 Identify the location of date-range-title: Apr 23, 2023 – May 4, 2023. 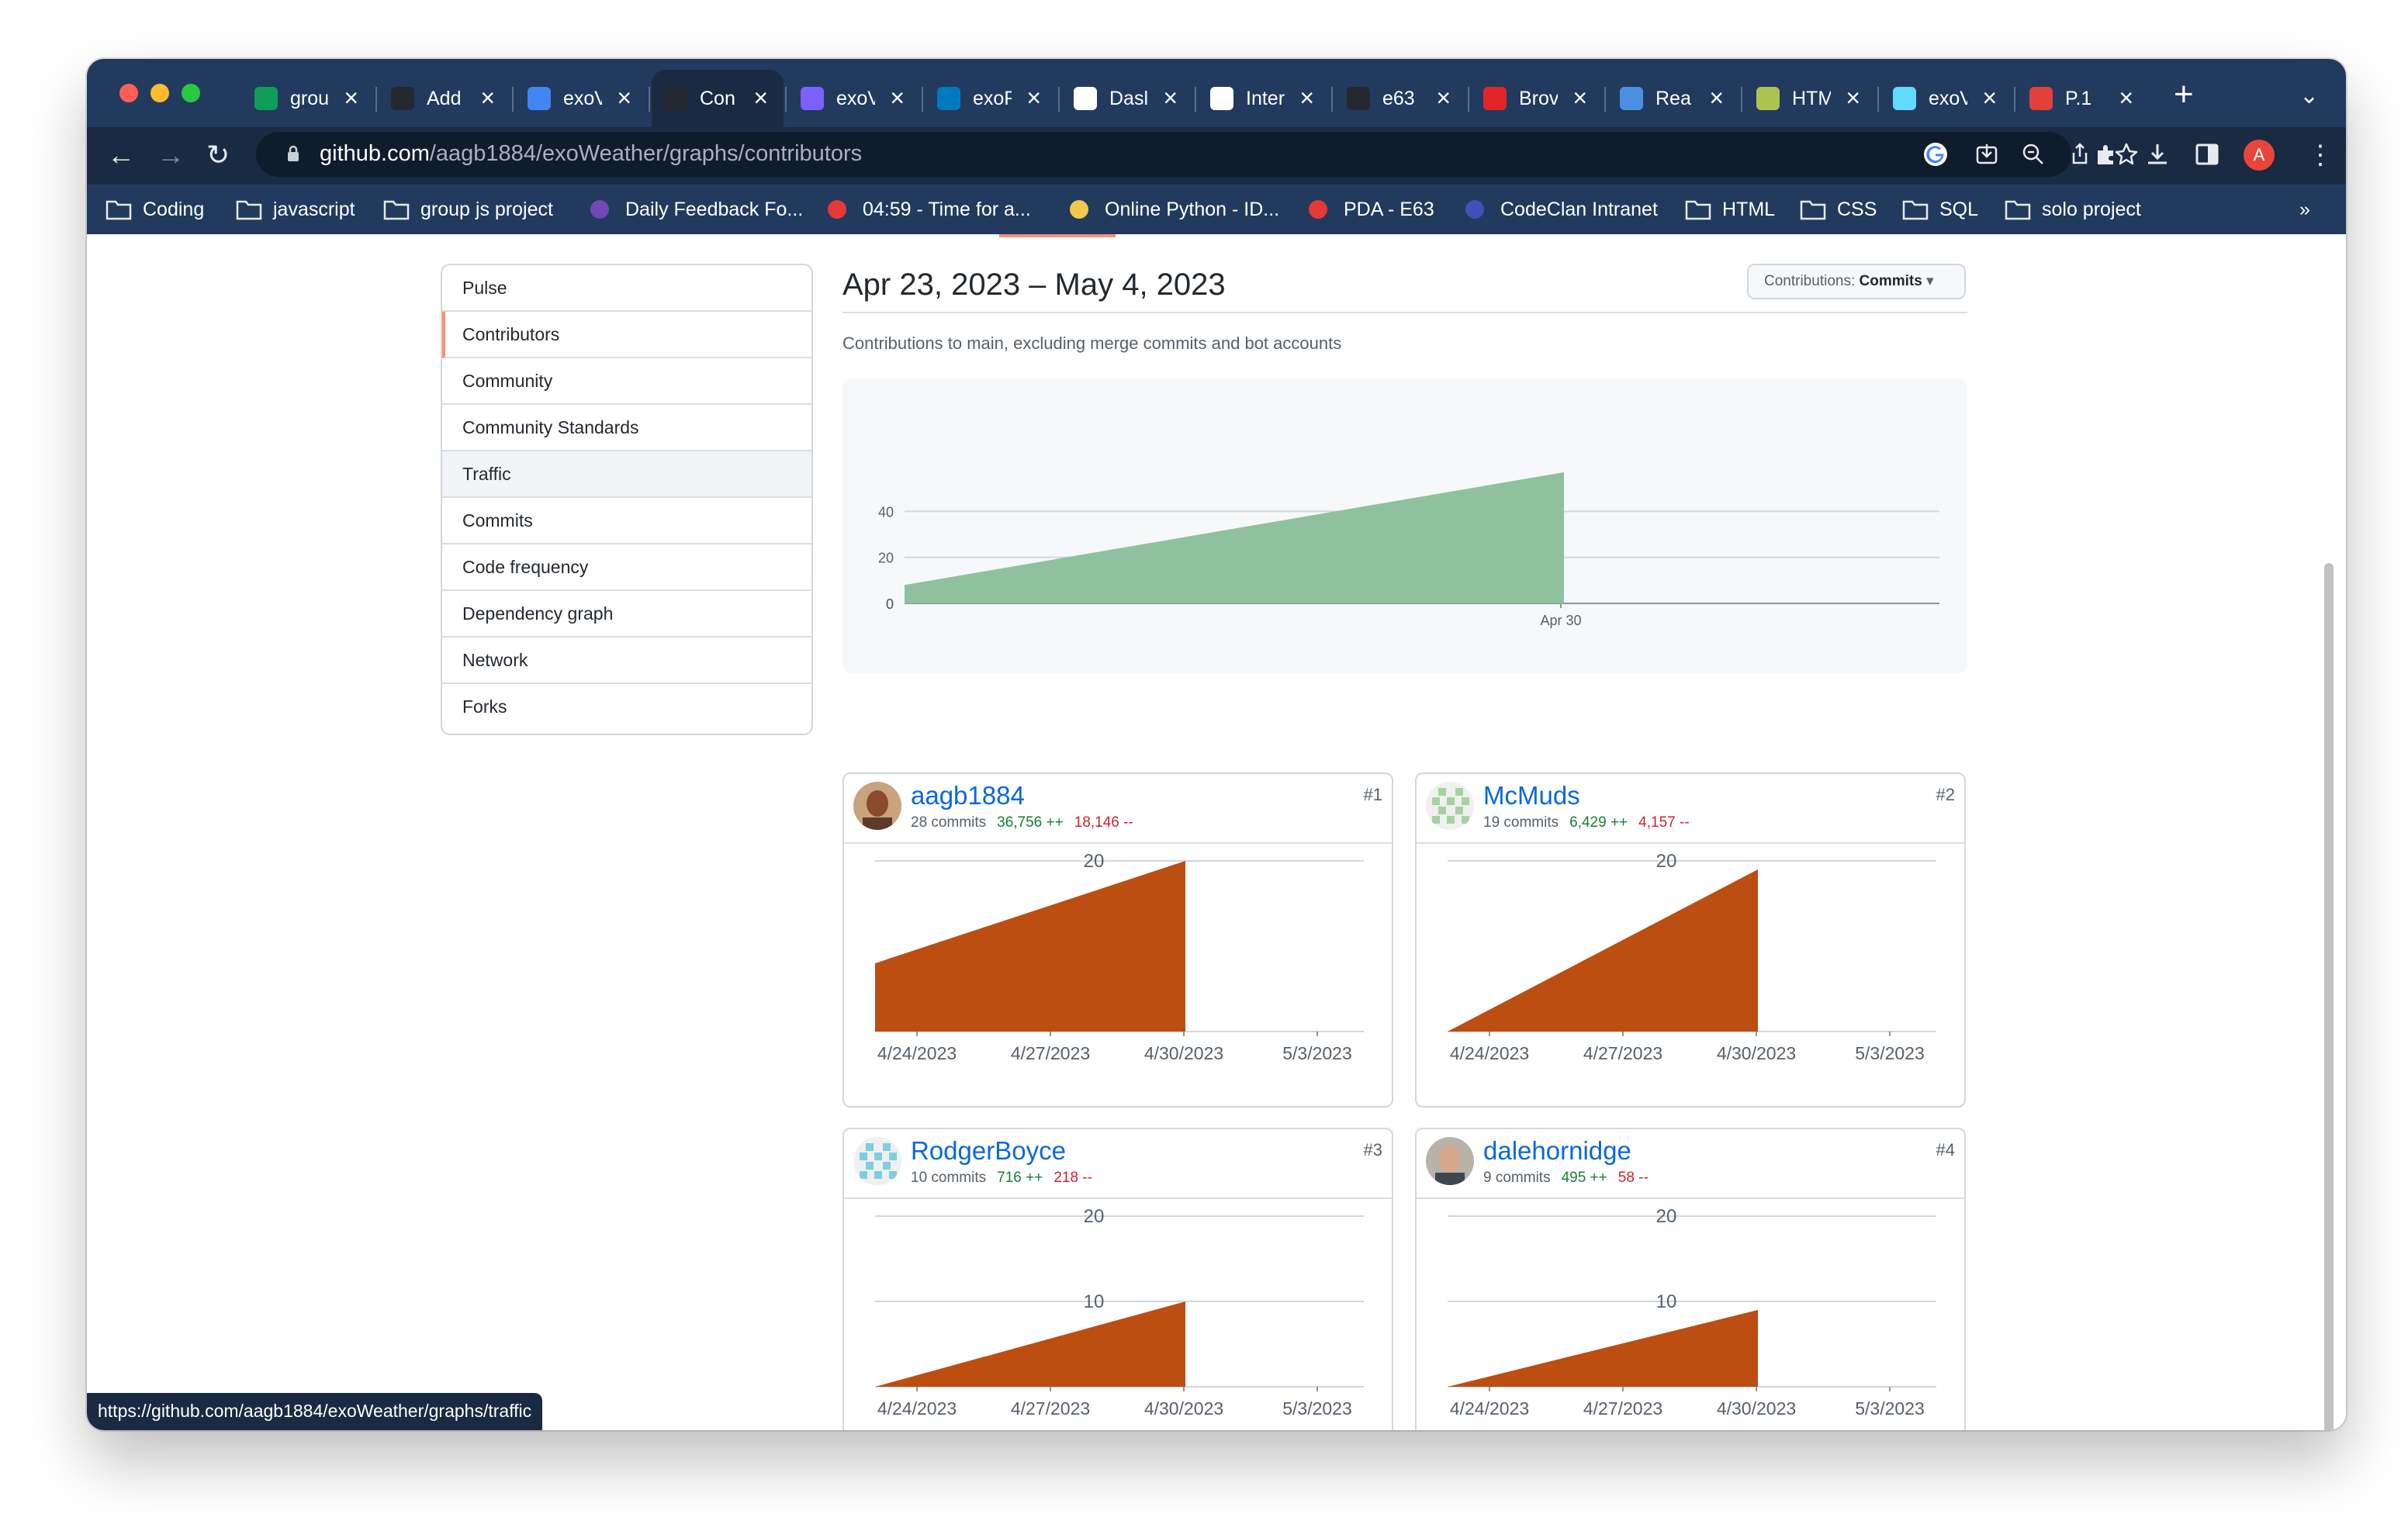
(1034, 285).